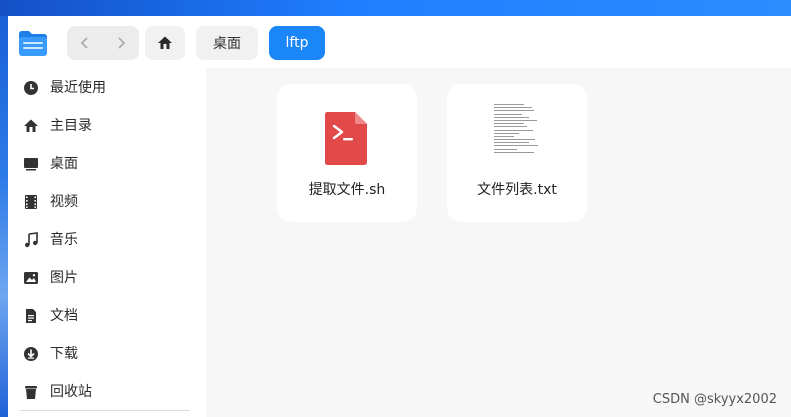 The image size is (791, 417). I want to click on film-icon, so click(31, 202).